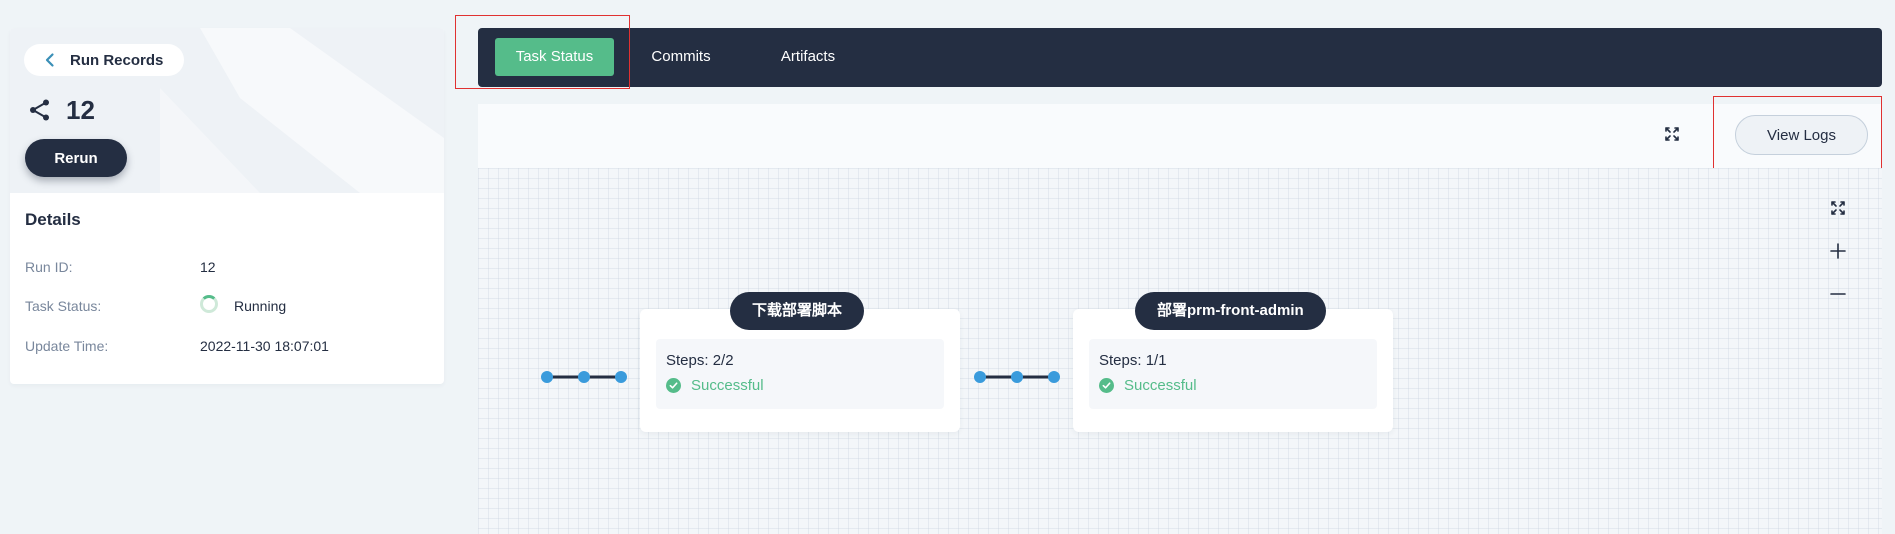 The width and height of the screenshot is (1895, 534). What do you see at coordinates (1672, 134) in the screenshot?
I see `fullscreen-icon` at bounding box center [1672, 134].